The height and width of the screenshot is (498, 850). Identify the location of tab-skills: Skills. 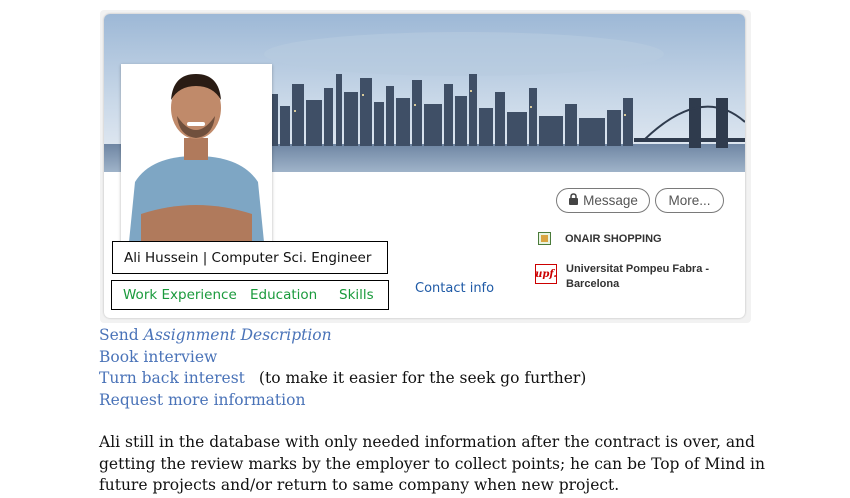
(356, 295).